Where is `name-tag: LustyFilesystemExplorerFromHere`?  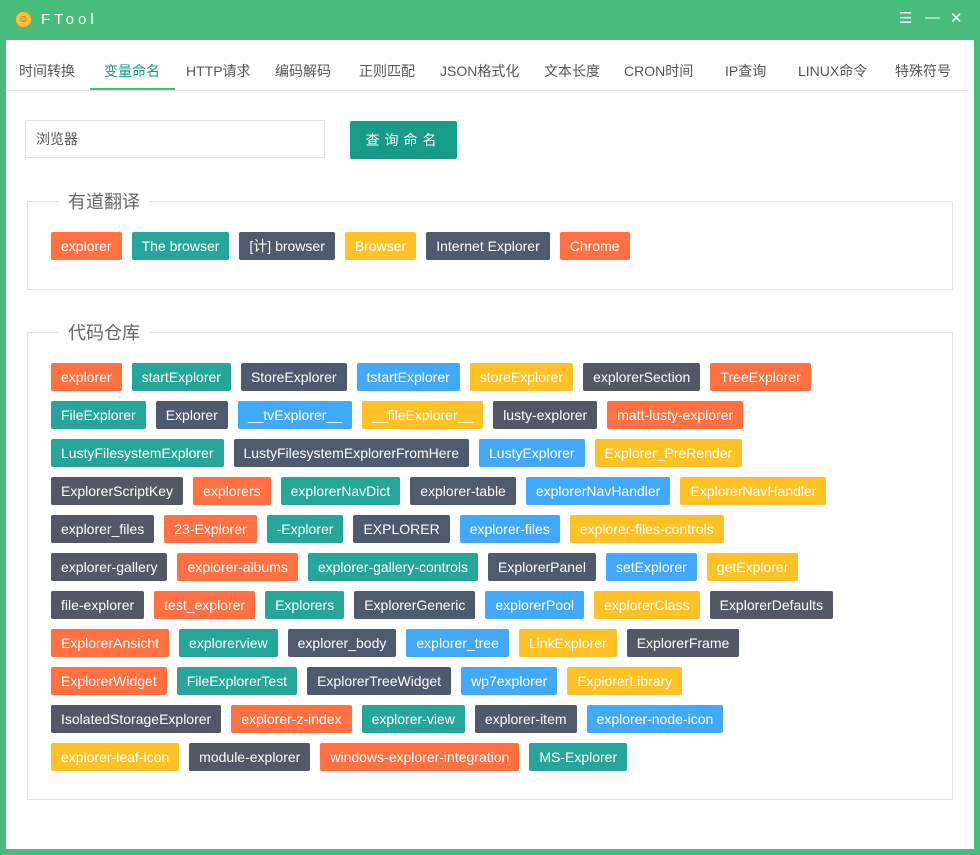
name-tag: LustyFilesystemExplorerFromHere is located at coordinates (351, 453).